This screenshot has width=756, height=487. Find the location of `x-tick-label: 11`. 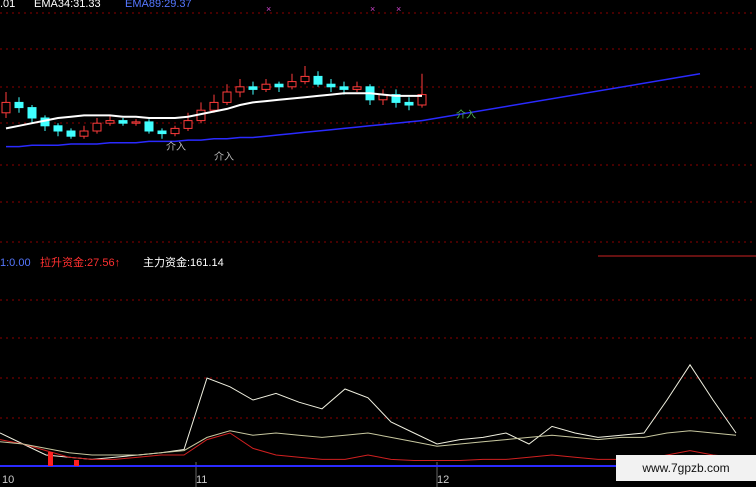

x-tick-label: 11 is located at coordinates (202, 480).